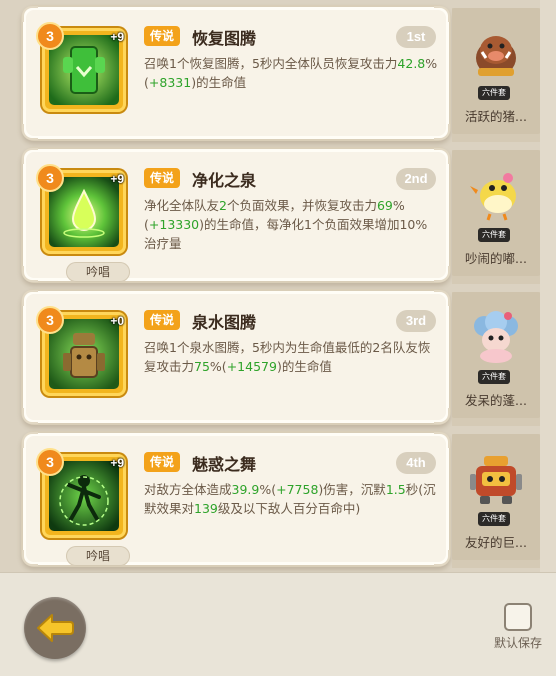 This screenshot has width=556, height=676. What do you see at coordinates (81, 209) in the screenshot?
I see `droplet-icon: 3 +9` at bounding box center [81, 209].